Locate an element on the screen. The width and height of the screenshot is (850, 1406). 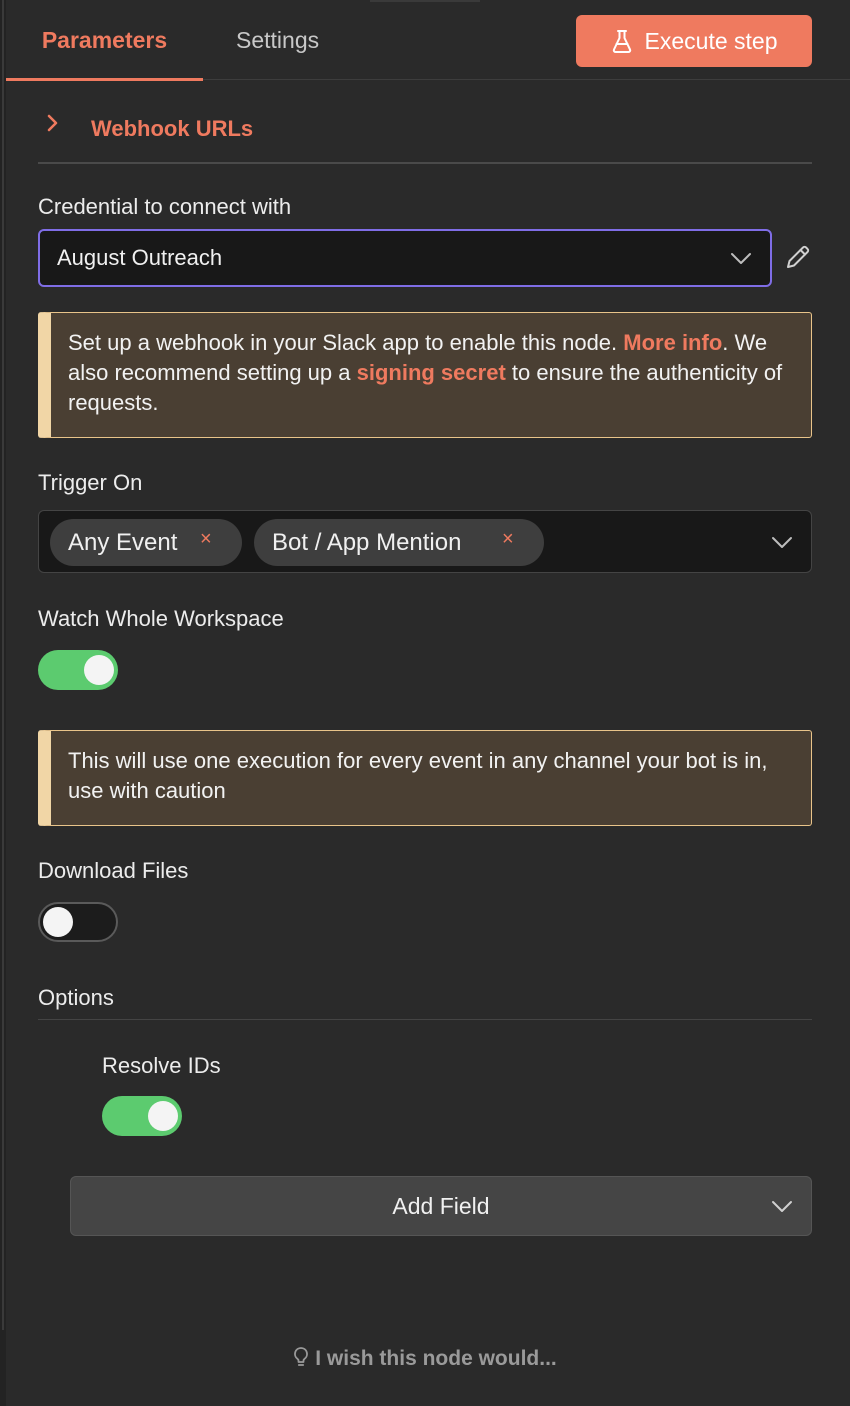
credential-value: August Outreach is located at coordinates (140, 257).